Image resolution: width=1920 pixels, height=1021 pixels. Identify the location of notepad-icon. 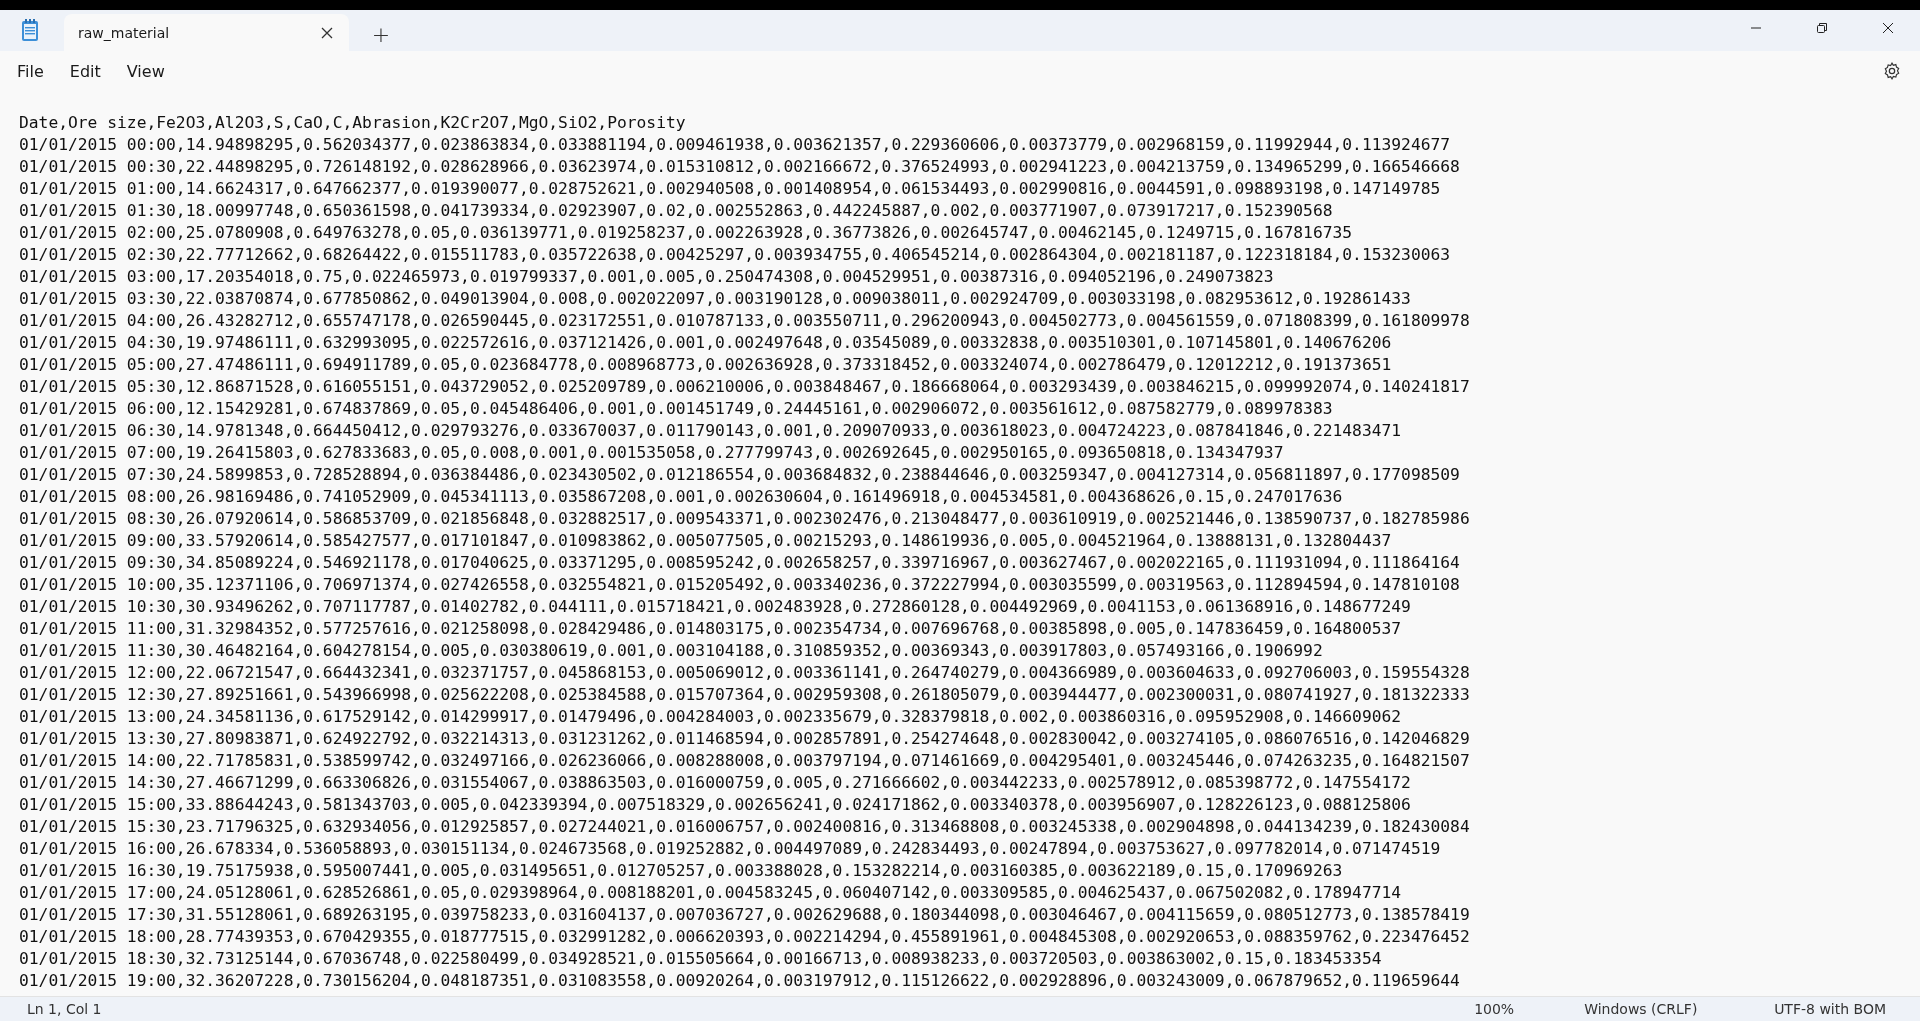
(30, 30).